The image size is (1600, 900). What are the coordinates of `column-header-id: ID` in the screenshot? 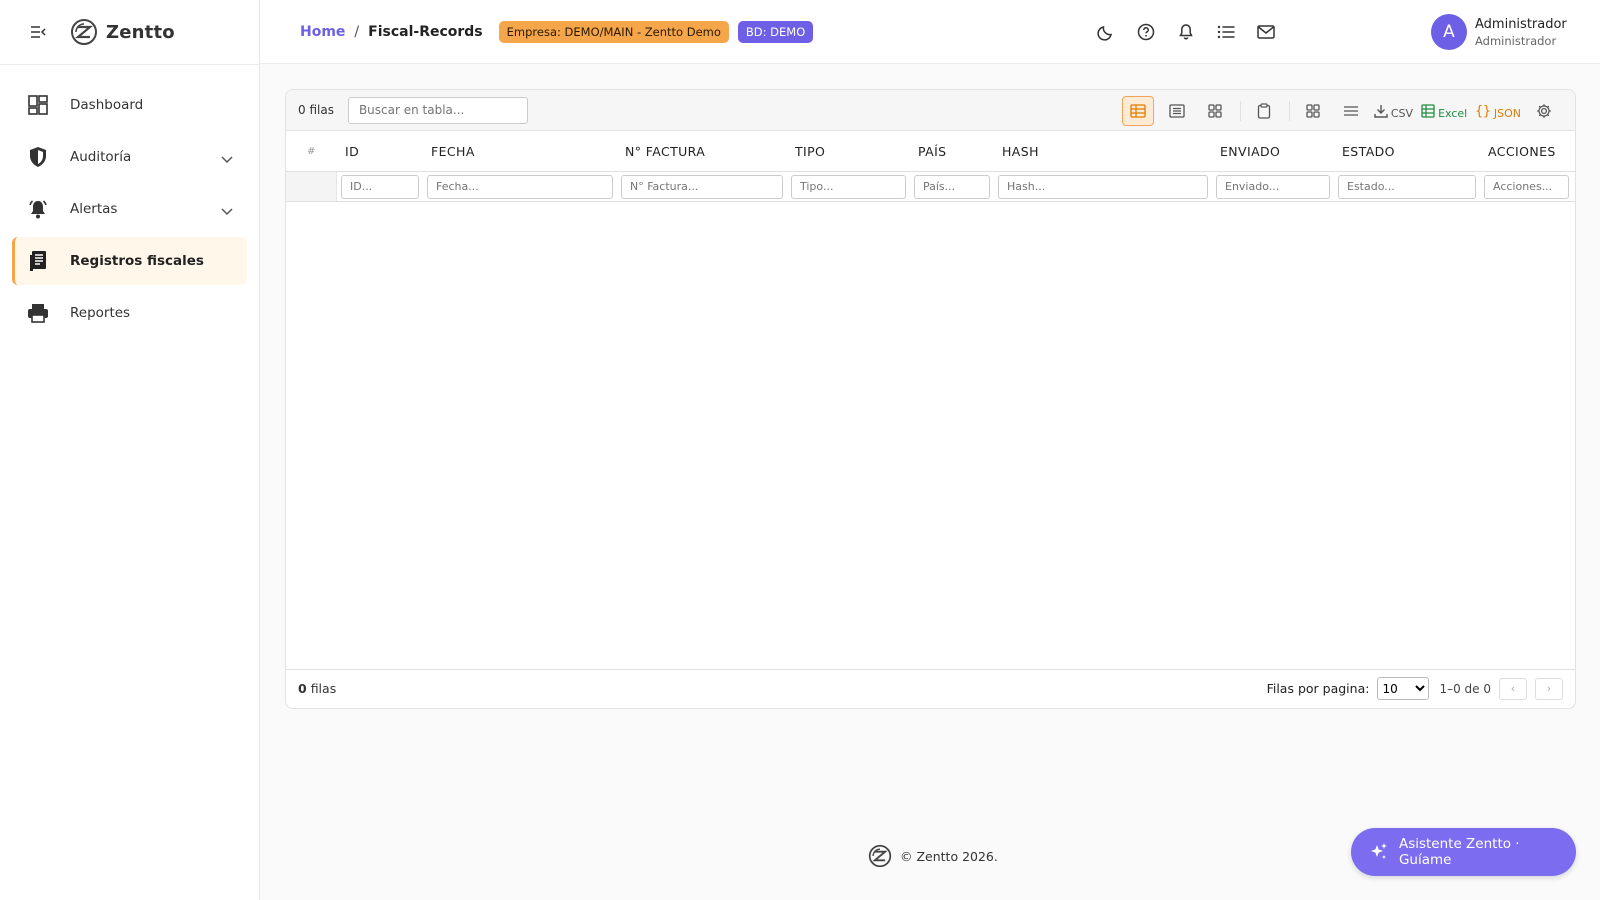 It's located at (380, 151).